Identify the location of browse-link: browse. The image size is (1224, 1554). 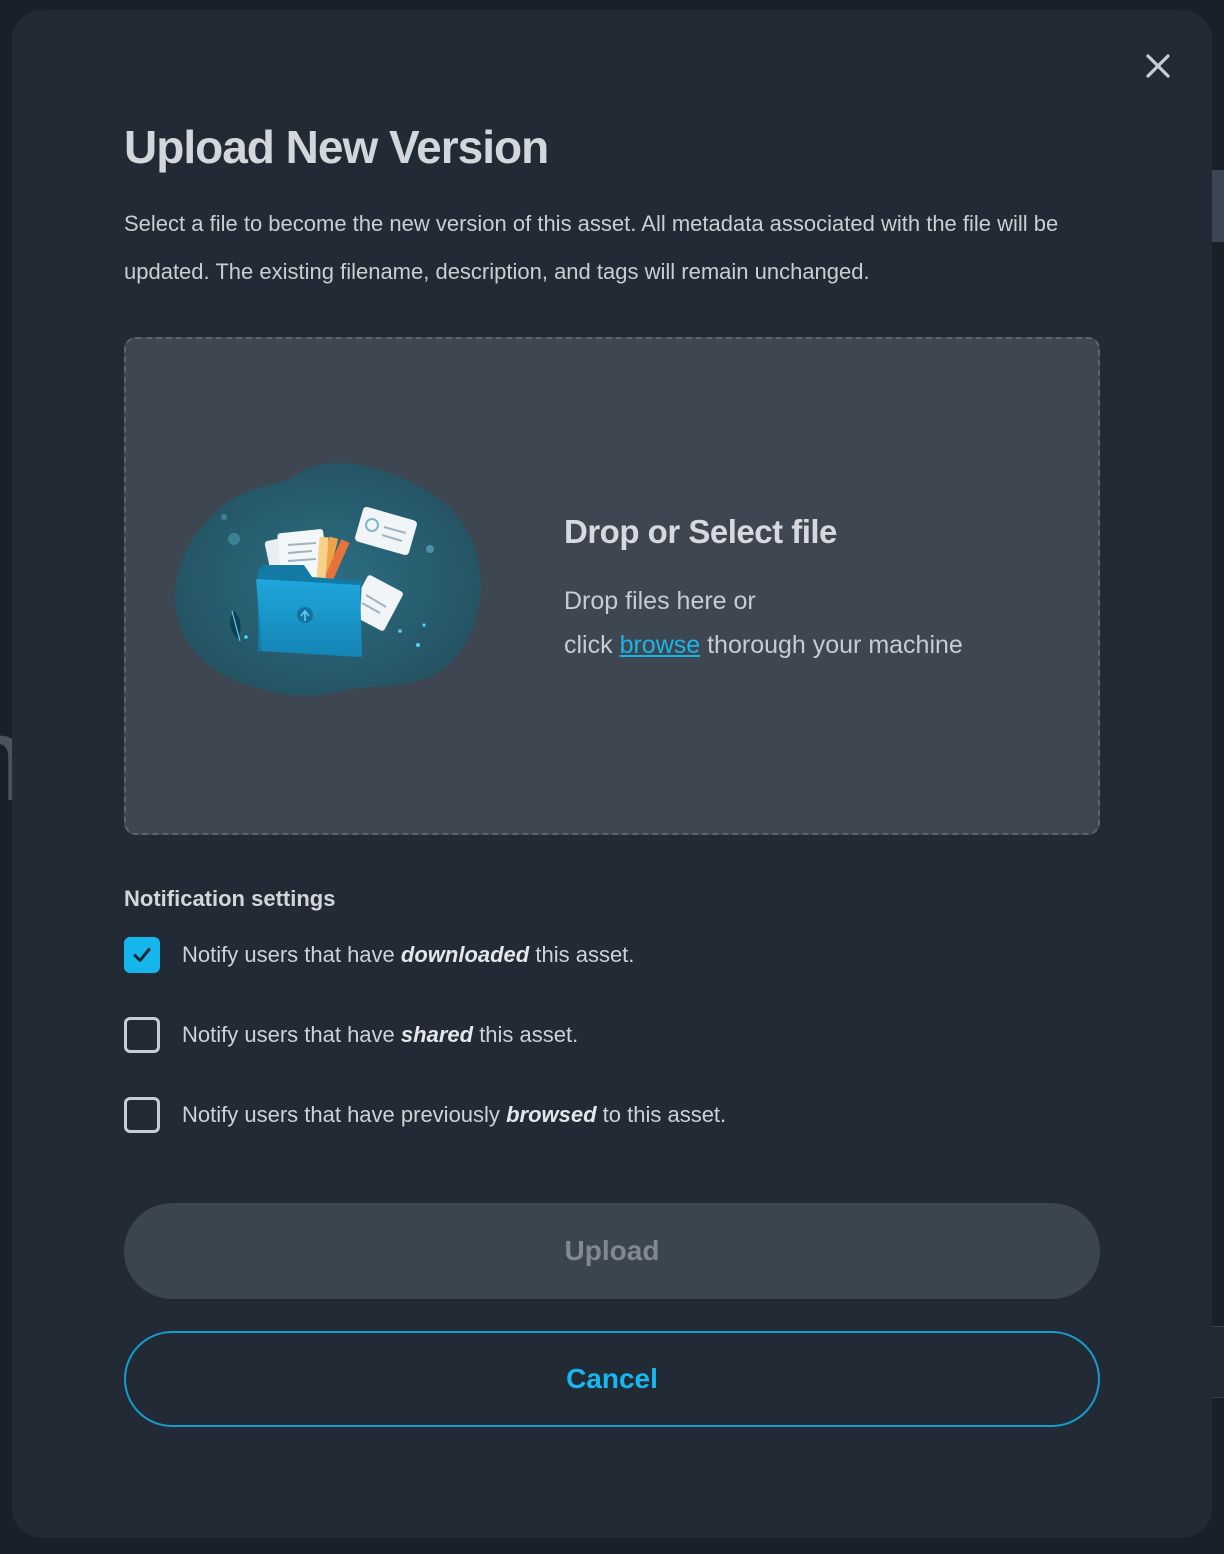
(660, 645).